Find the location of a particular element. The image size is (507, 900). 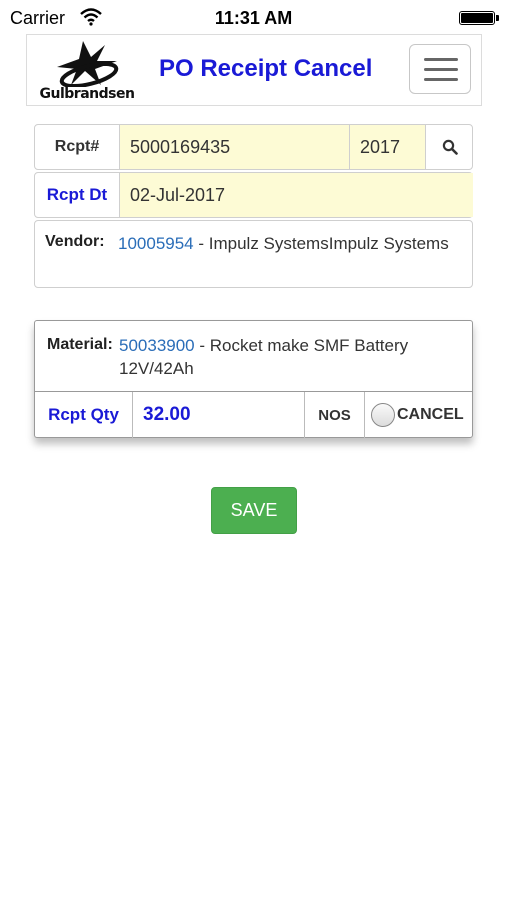

cancel-label: CANCEL is located at coordinates (430, 414).